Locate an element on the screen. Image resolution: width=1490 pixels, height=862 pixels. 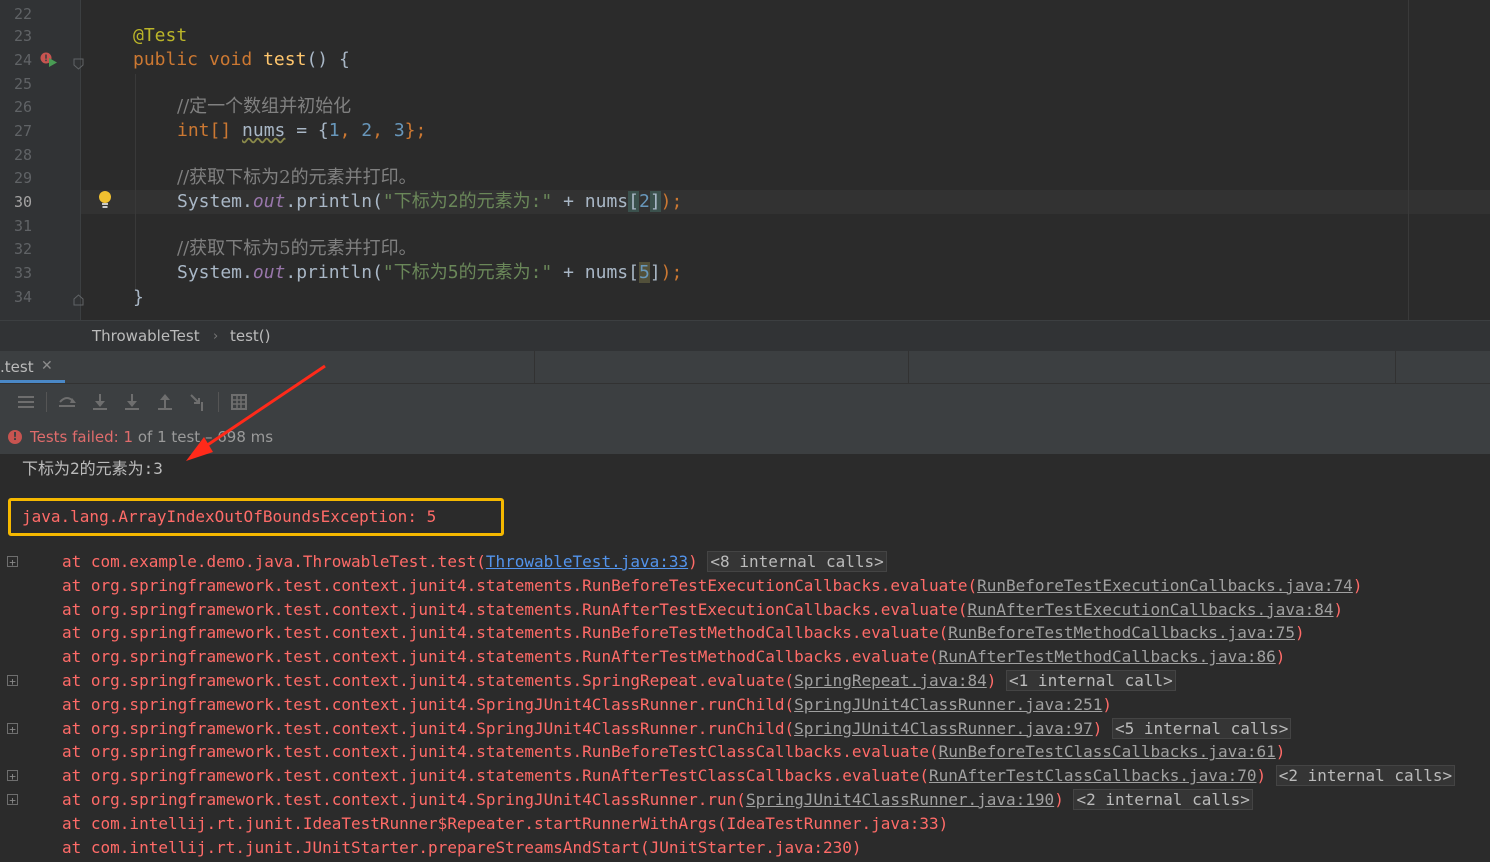
class-system: System. is located at coordinates (215, 272).